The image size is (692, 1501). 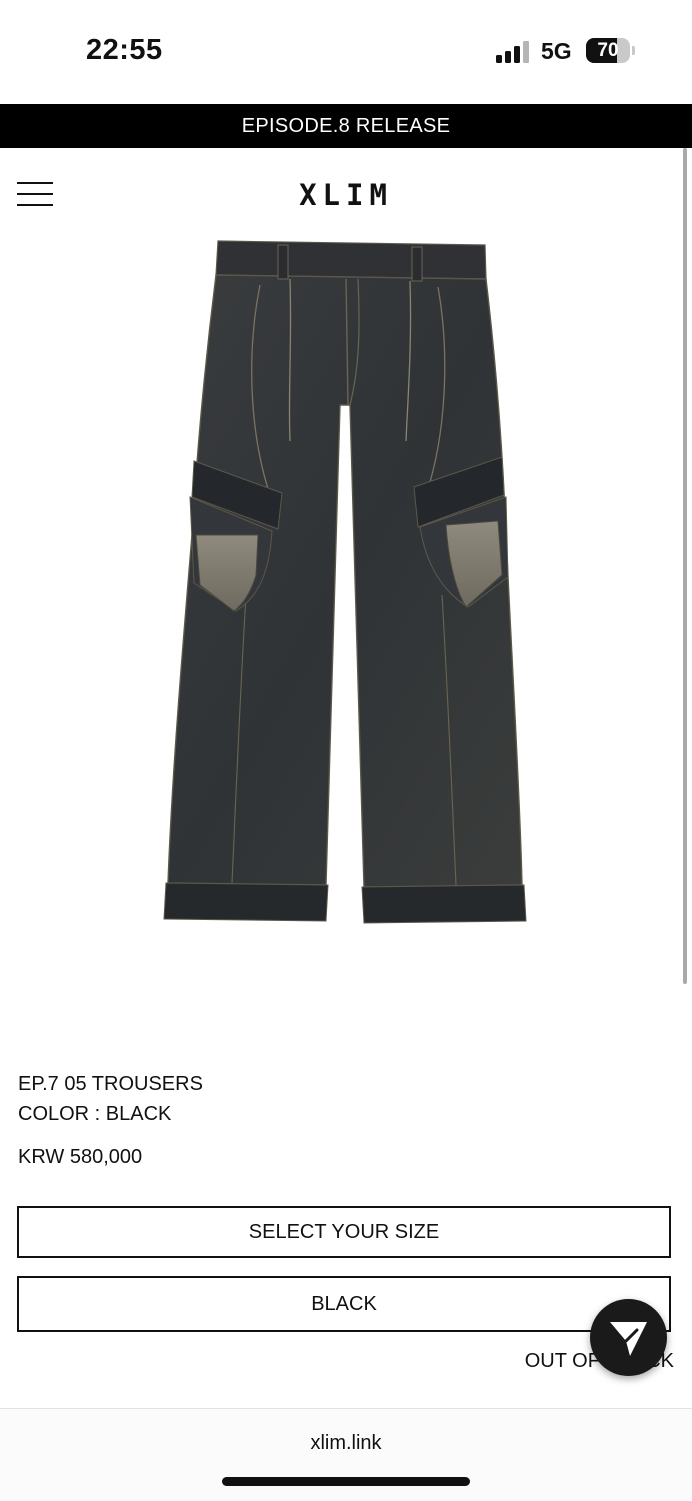 I want to click on browser-url-bar: xlim.link, so click(x=346, y=1454).